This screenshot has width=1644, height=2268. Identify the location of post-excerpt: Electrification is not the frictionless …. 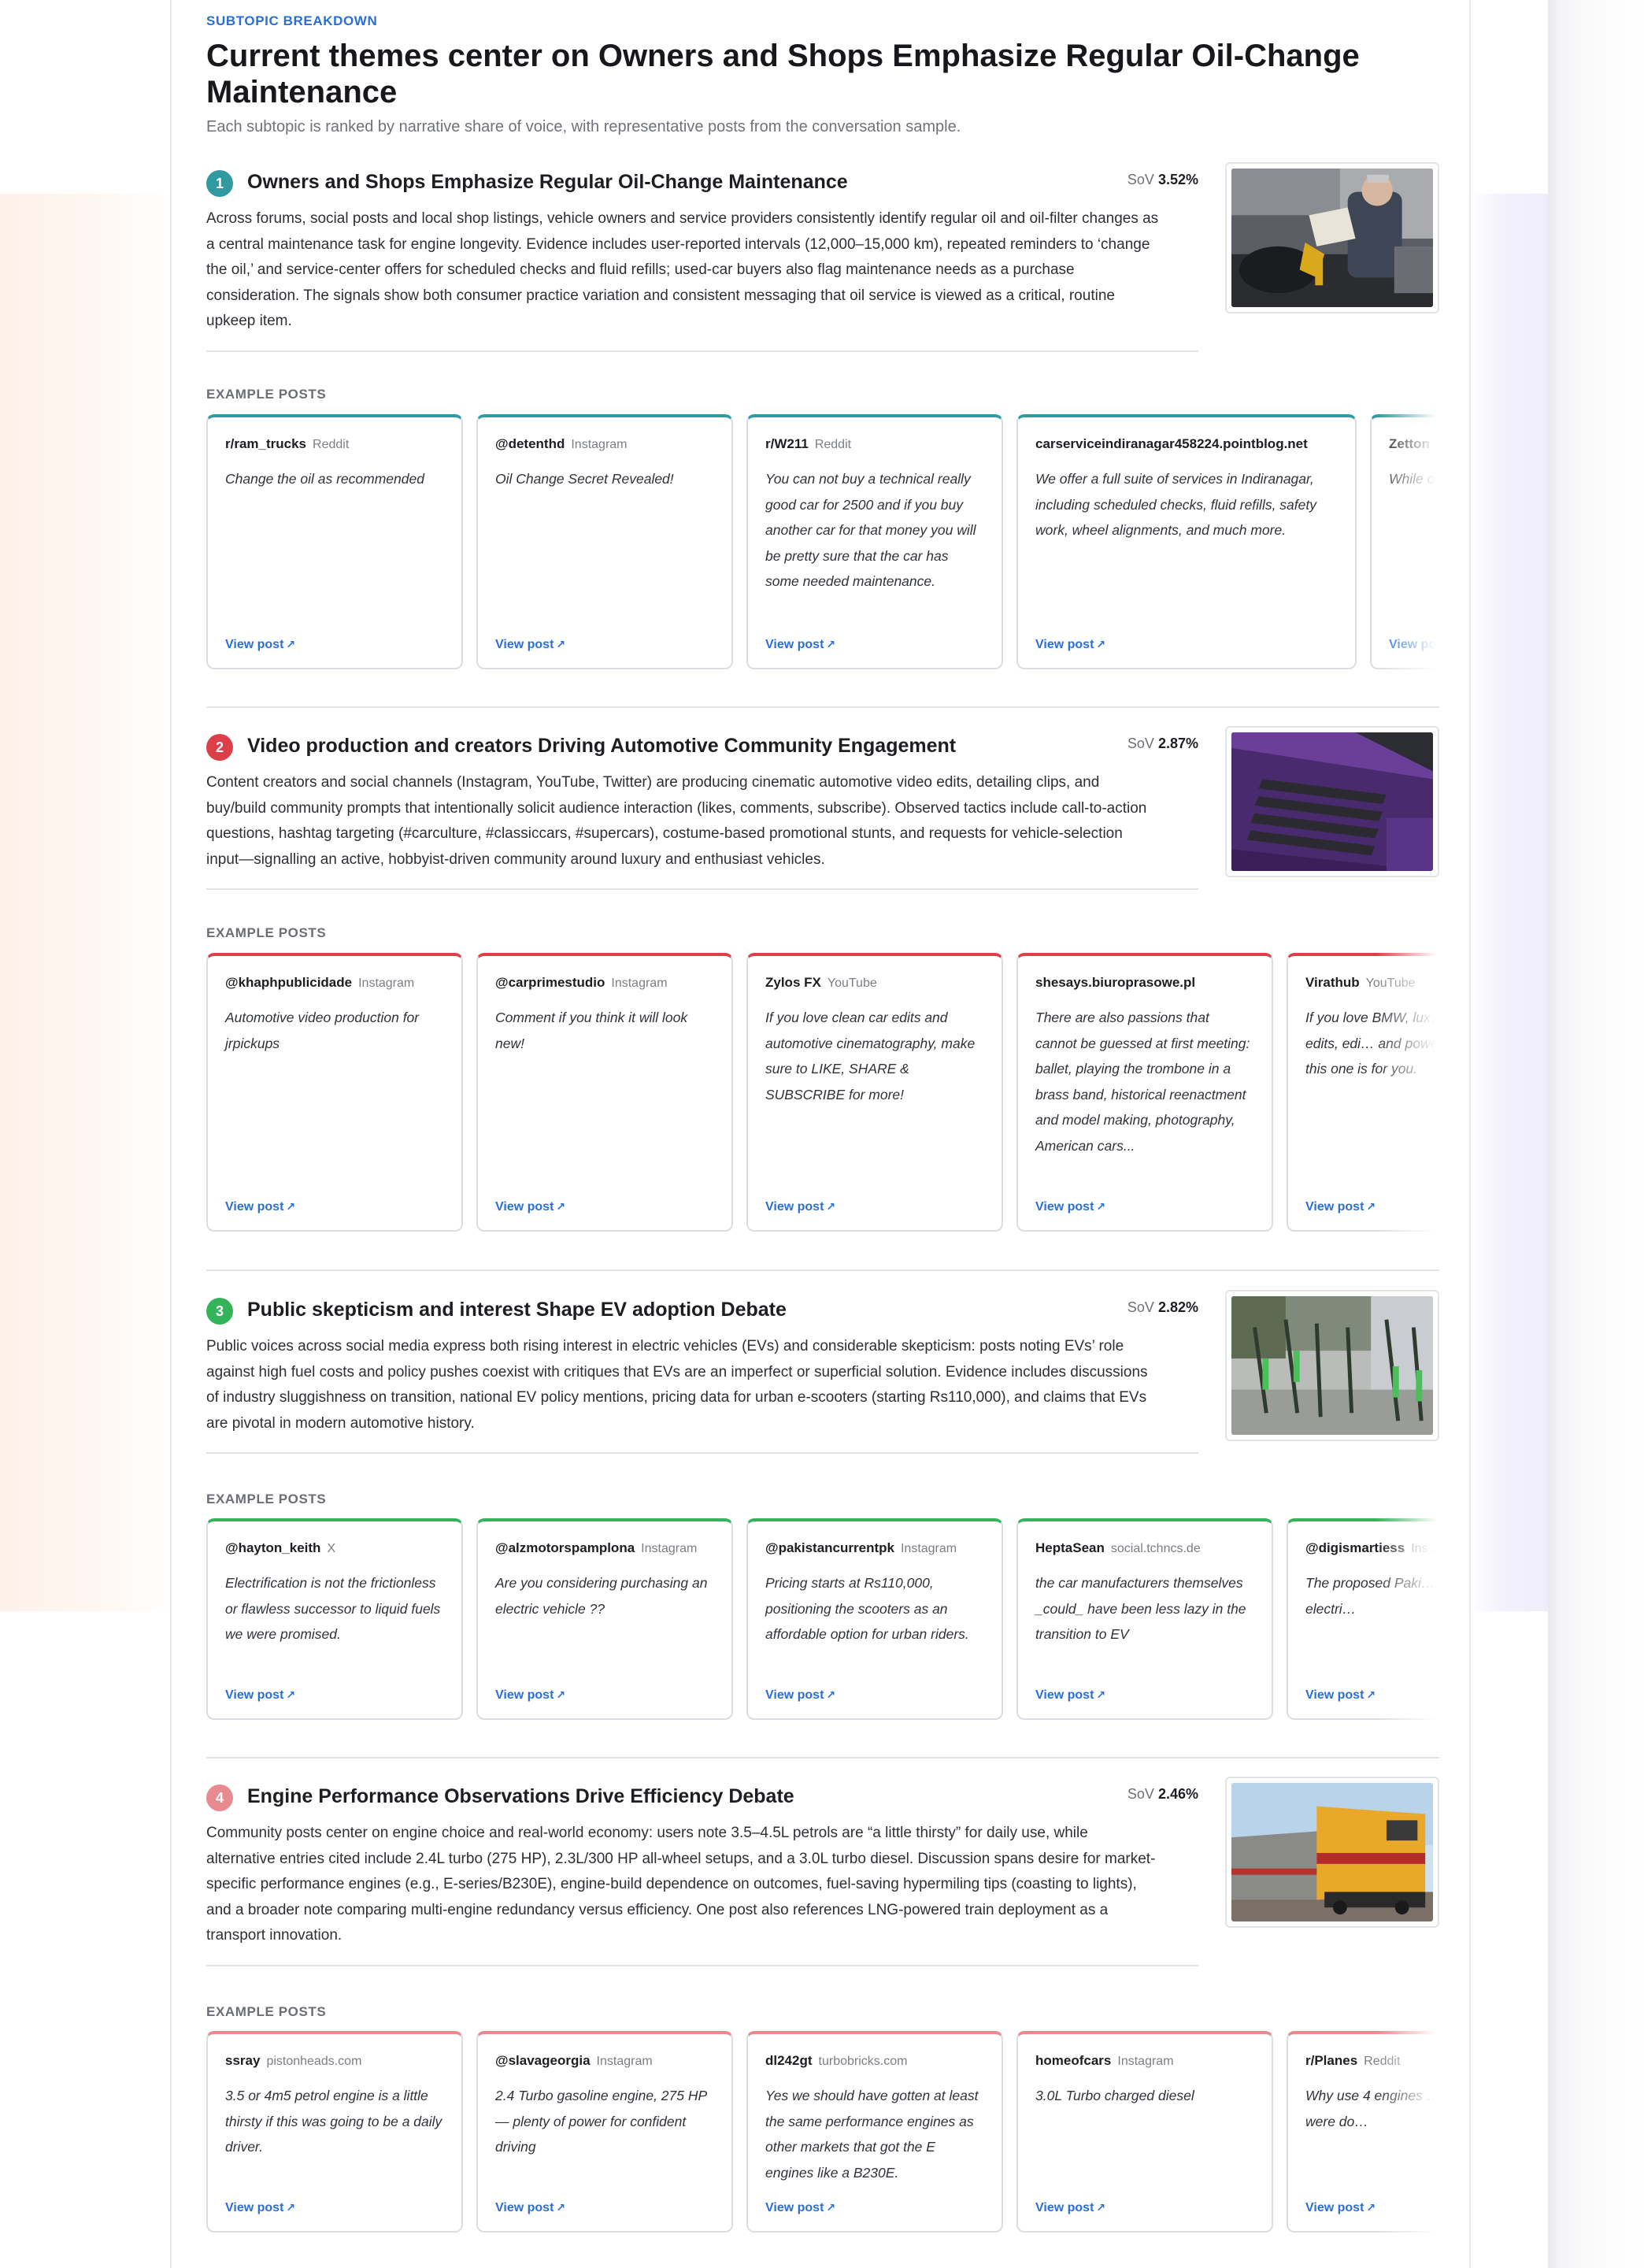
(333, 1608).